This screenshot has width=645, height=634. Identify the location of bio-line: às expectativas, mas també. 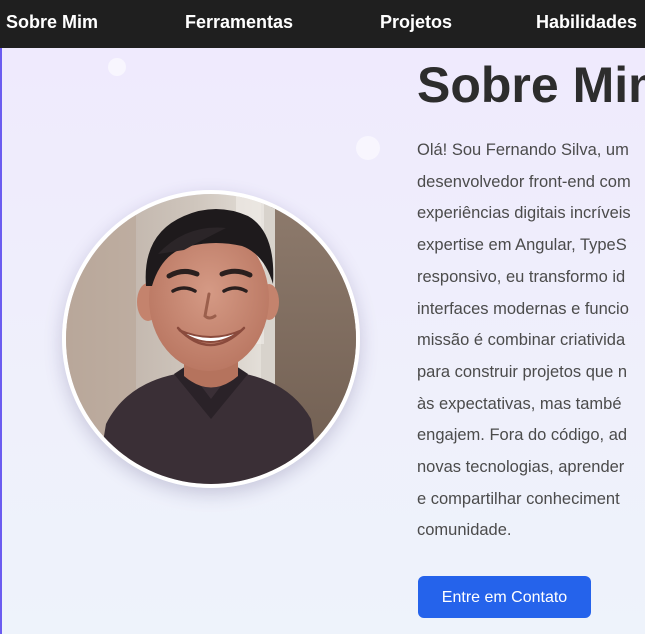
(519, 403).